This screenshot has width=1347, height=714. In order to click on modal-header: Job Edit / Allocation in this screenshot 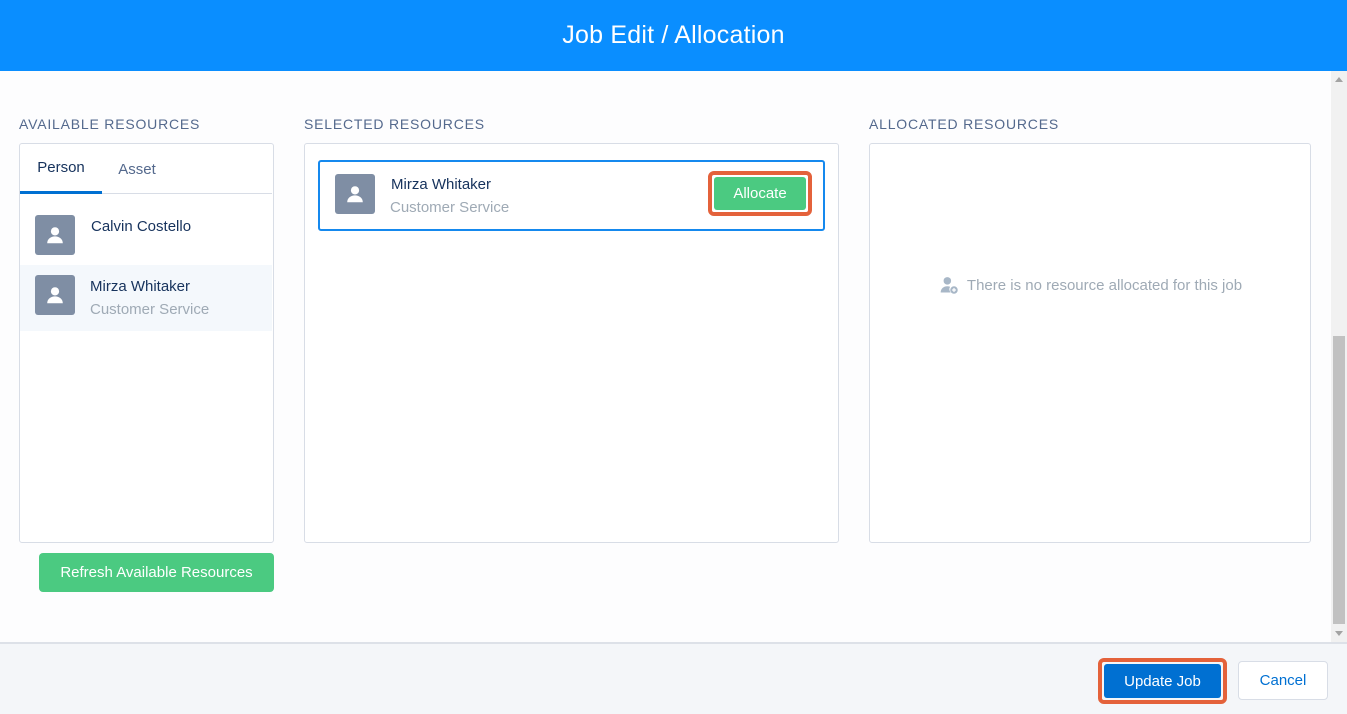, I will do `click(673, 35)`.